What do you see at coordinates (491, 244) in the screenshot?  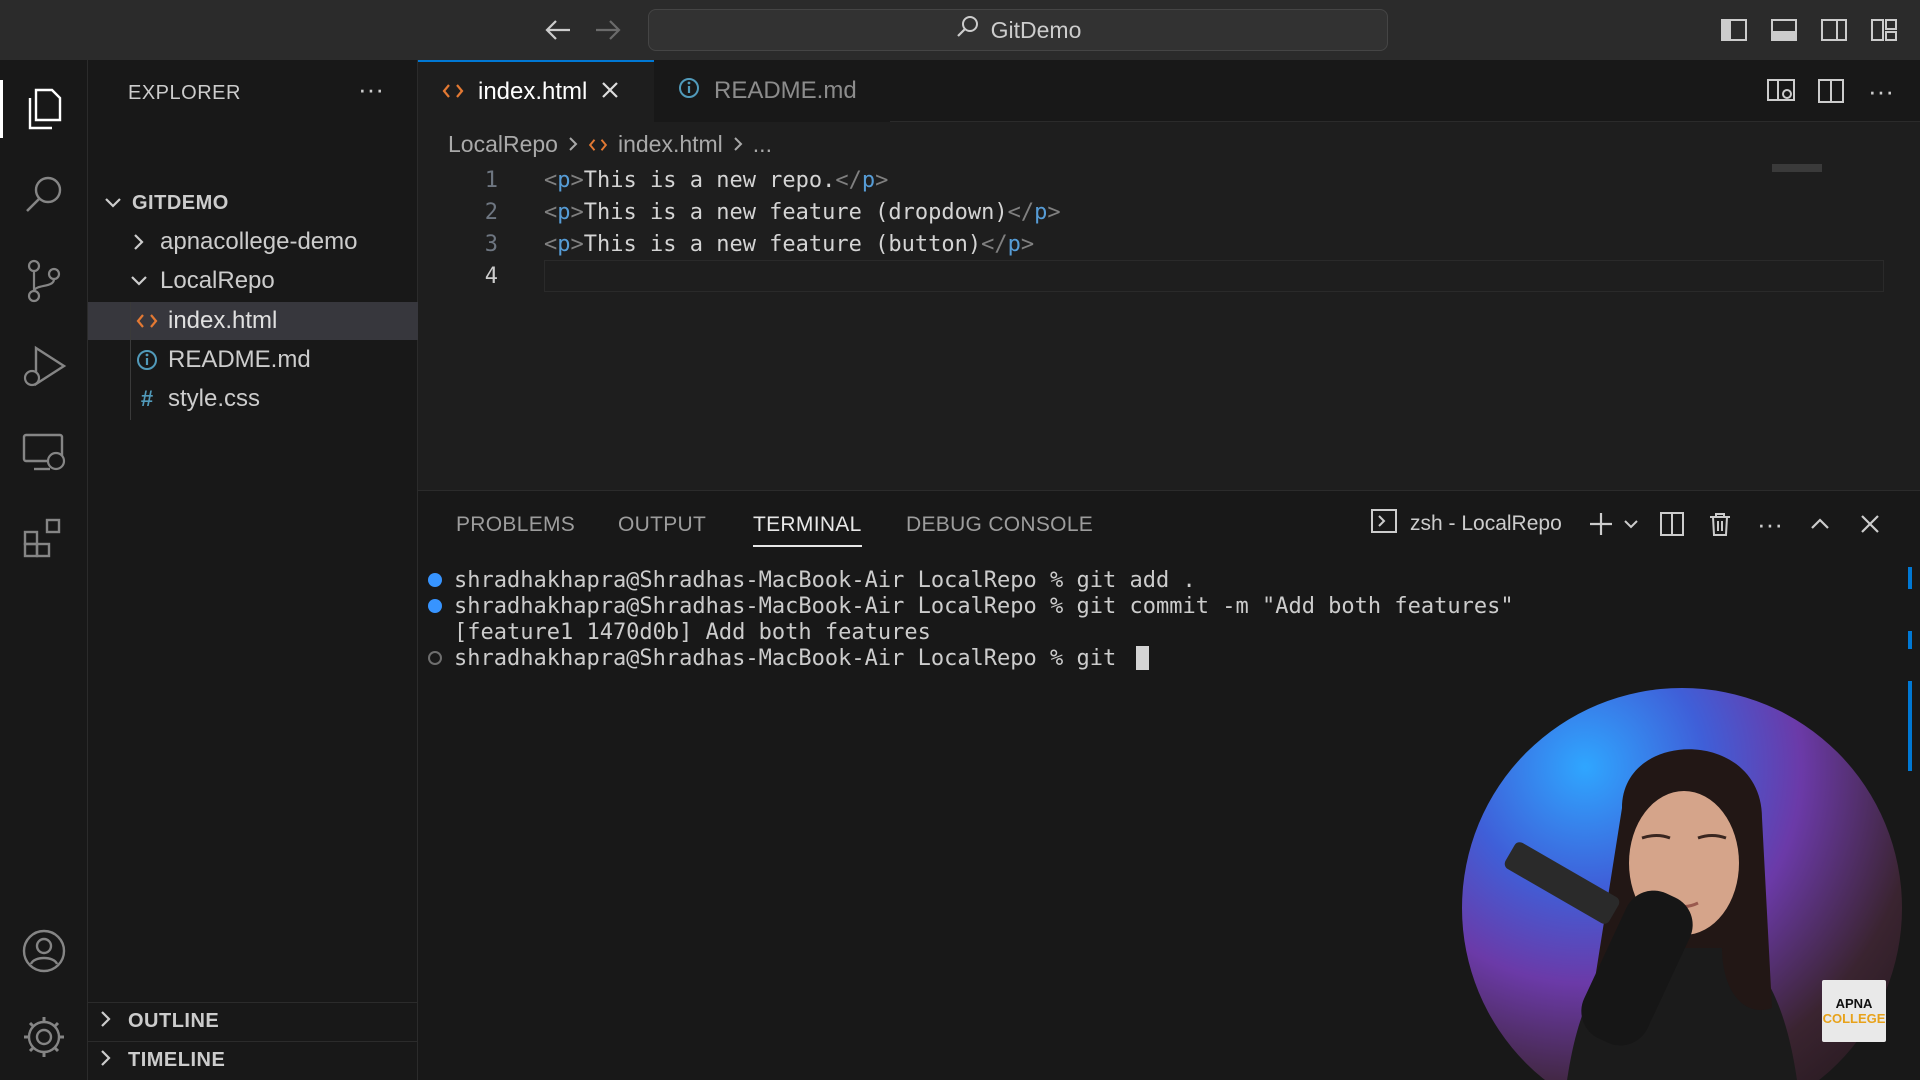 I see `line-number: 3` at bounding box center [491, 244].